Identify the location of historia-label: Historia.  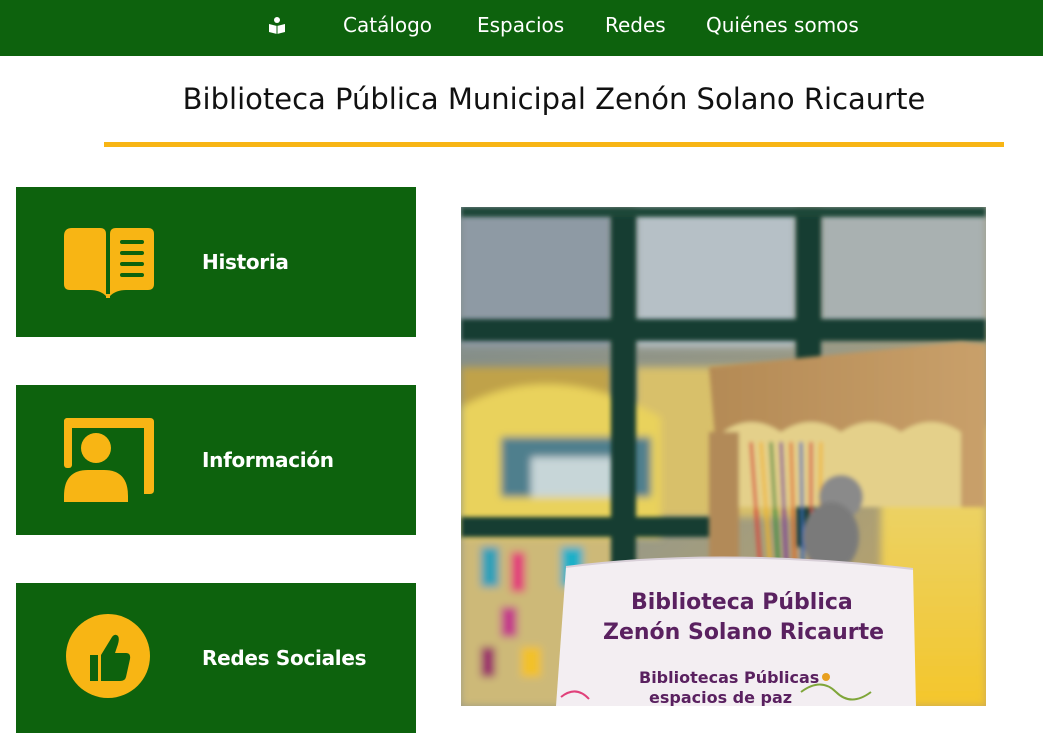
(245, 262).